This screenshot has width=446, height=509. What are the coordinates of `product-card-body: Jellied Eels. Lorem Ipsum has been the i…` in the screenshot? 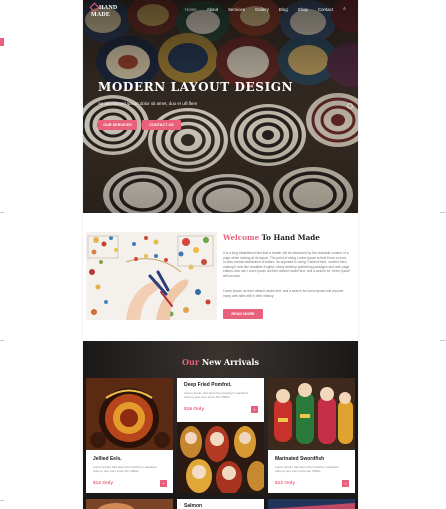 It's located at (129, 471).